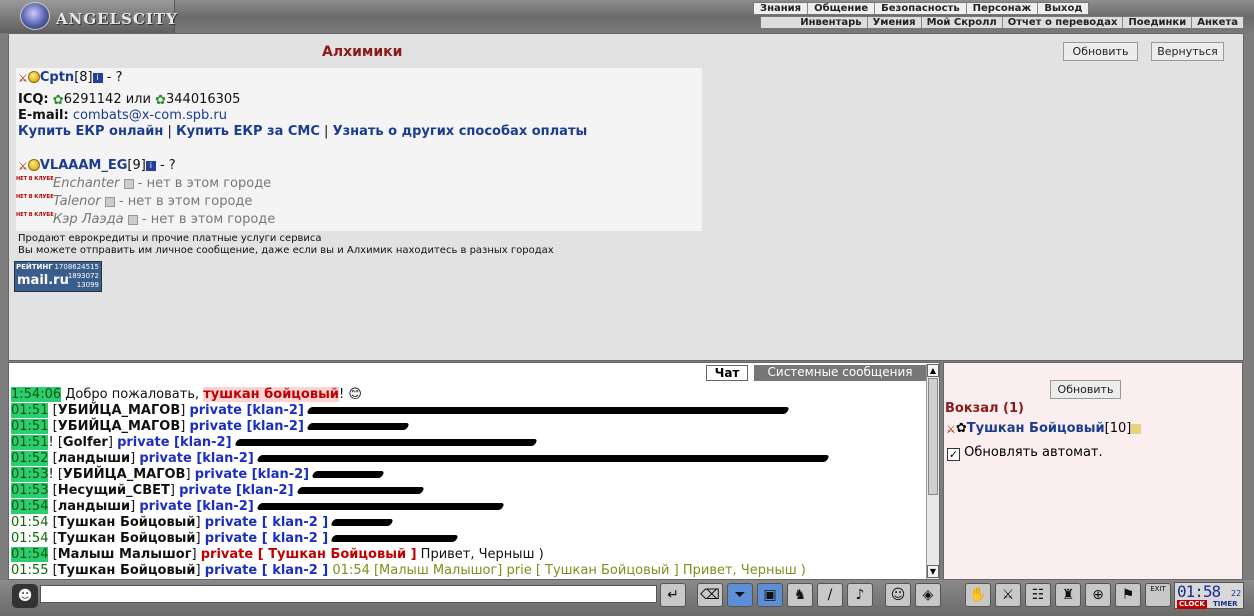 The height and width of the screenshot is (616, 1254). Describe the element at coordinates (800, 595) in the screenshot. I see `fighter-icon: ♞` at that location.